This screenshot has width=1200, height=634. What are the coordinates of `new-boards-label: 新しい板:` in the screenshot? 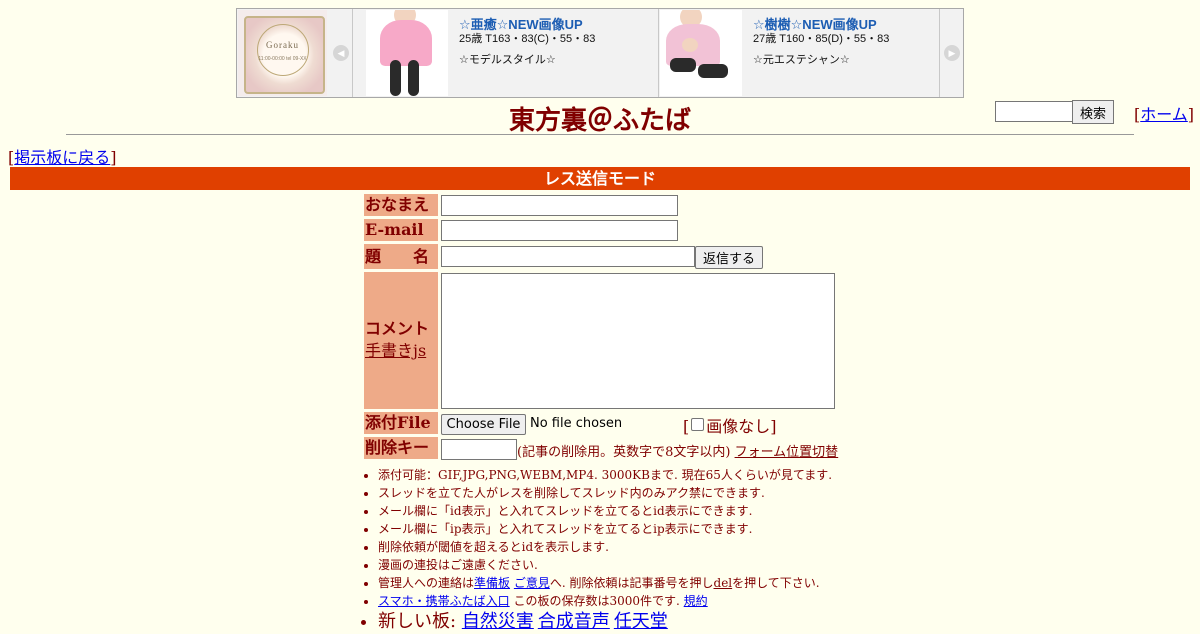 It's located at (417, 621).